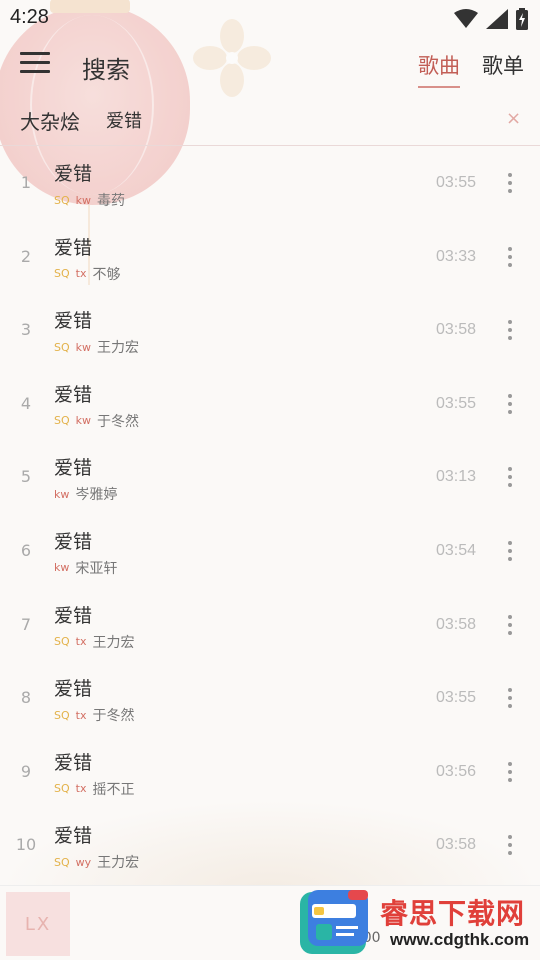 The image size is (540, 960). What do you see at coordinates (439, 69) in the screenshot?
I see `tab-songs: 歌曲` at bounding box center [439, 69].